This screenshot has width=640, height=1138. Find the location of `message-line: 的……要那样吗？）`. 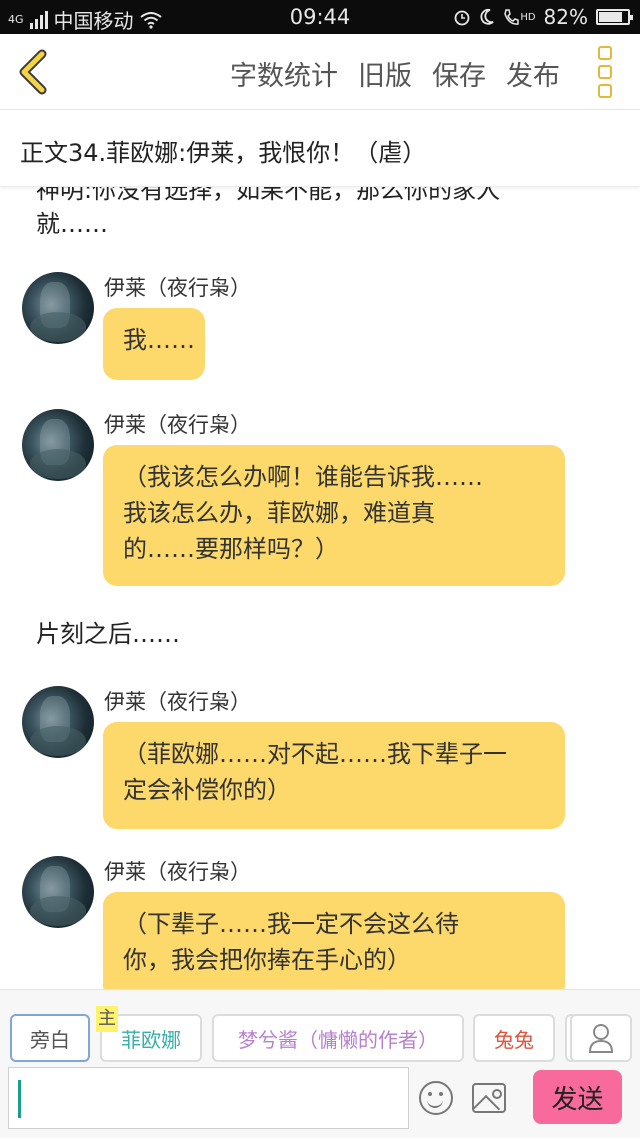

message-line: 的……要那样吗？） is located at coordinates (231, 549).